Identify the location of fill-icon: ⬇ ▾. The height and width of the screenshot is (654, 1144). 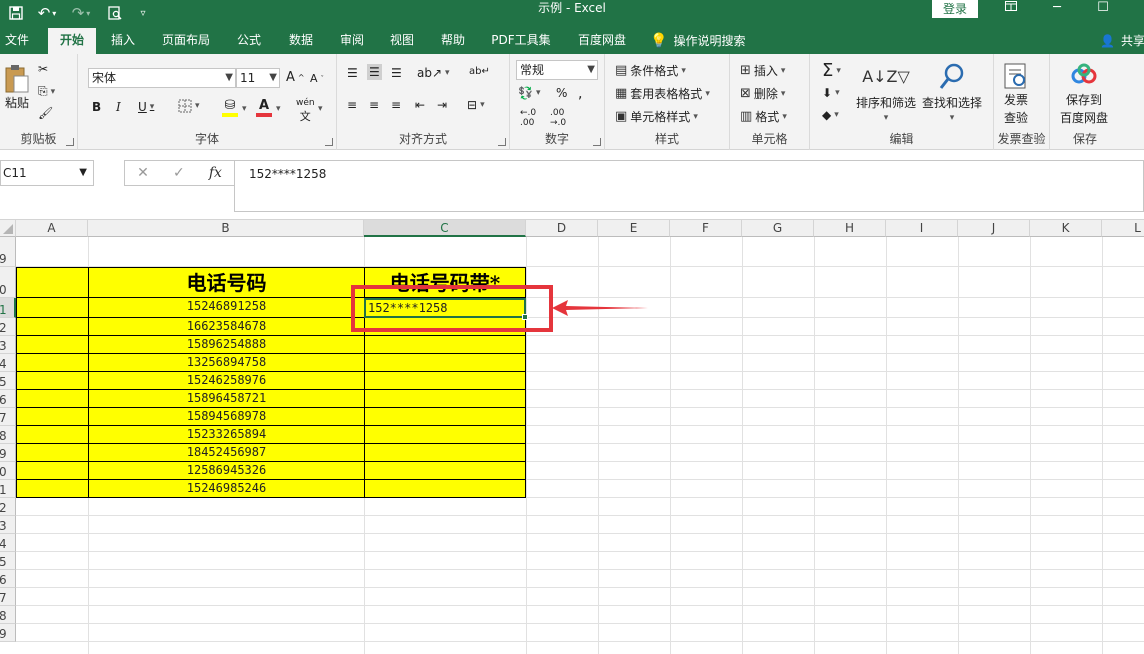
(831, 93).